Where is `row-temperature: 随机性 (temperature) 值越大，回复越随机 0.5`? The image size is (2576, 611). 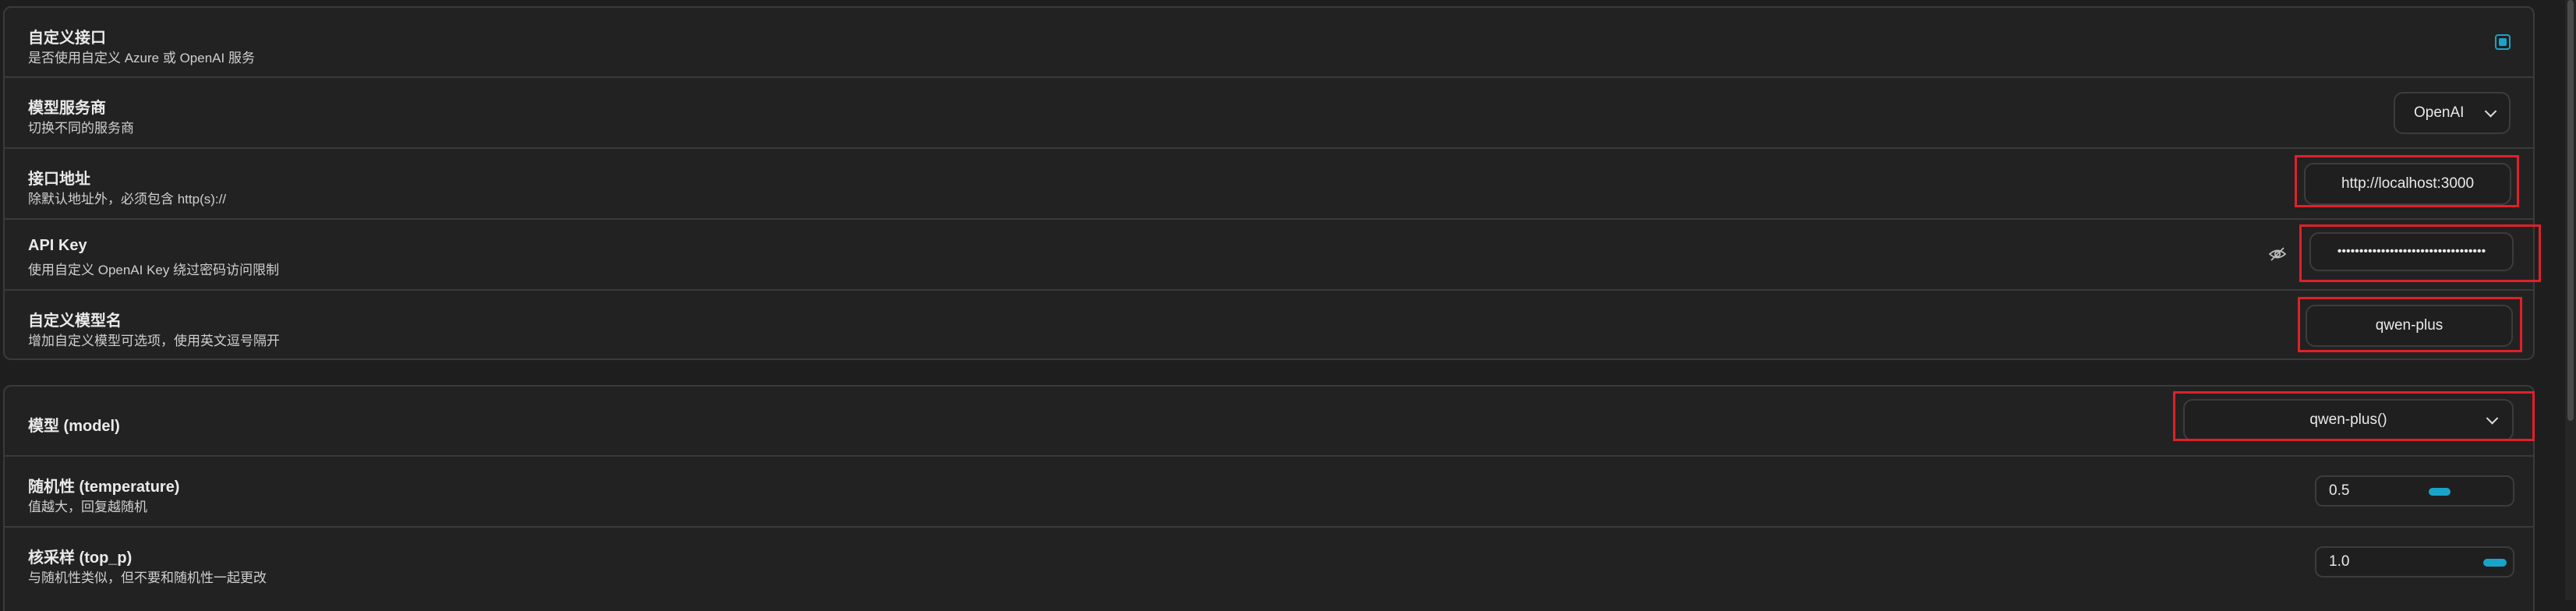 row-temperature: 随机性 (temperature) 值越大，回复越随机 0.5 is located at coordinates (1269, 492).